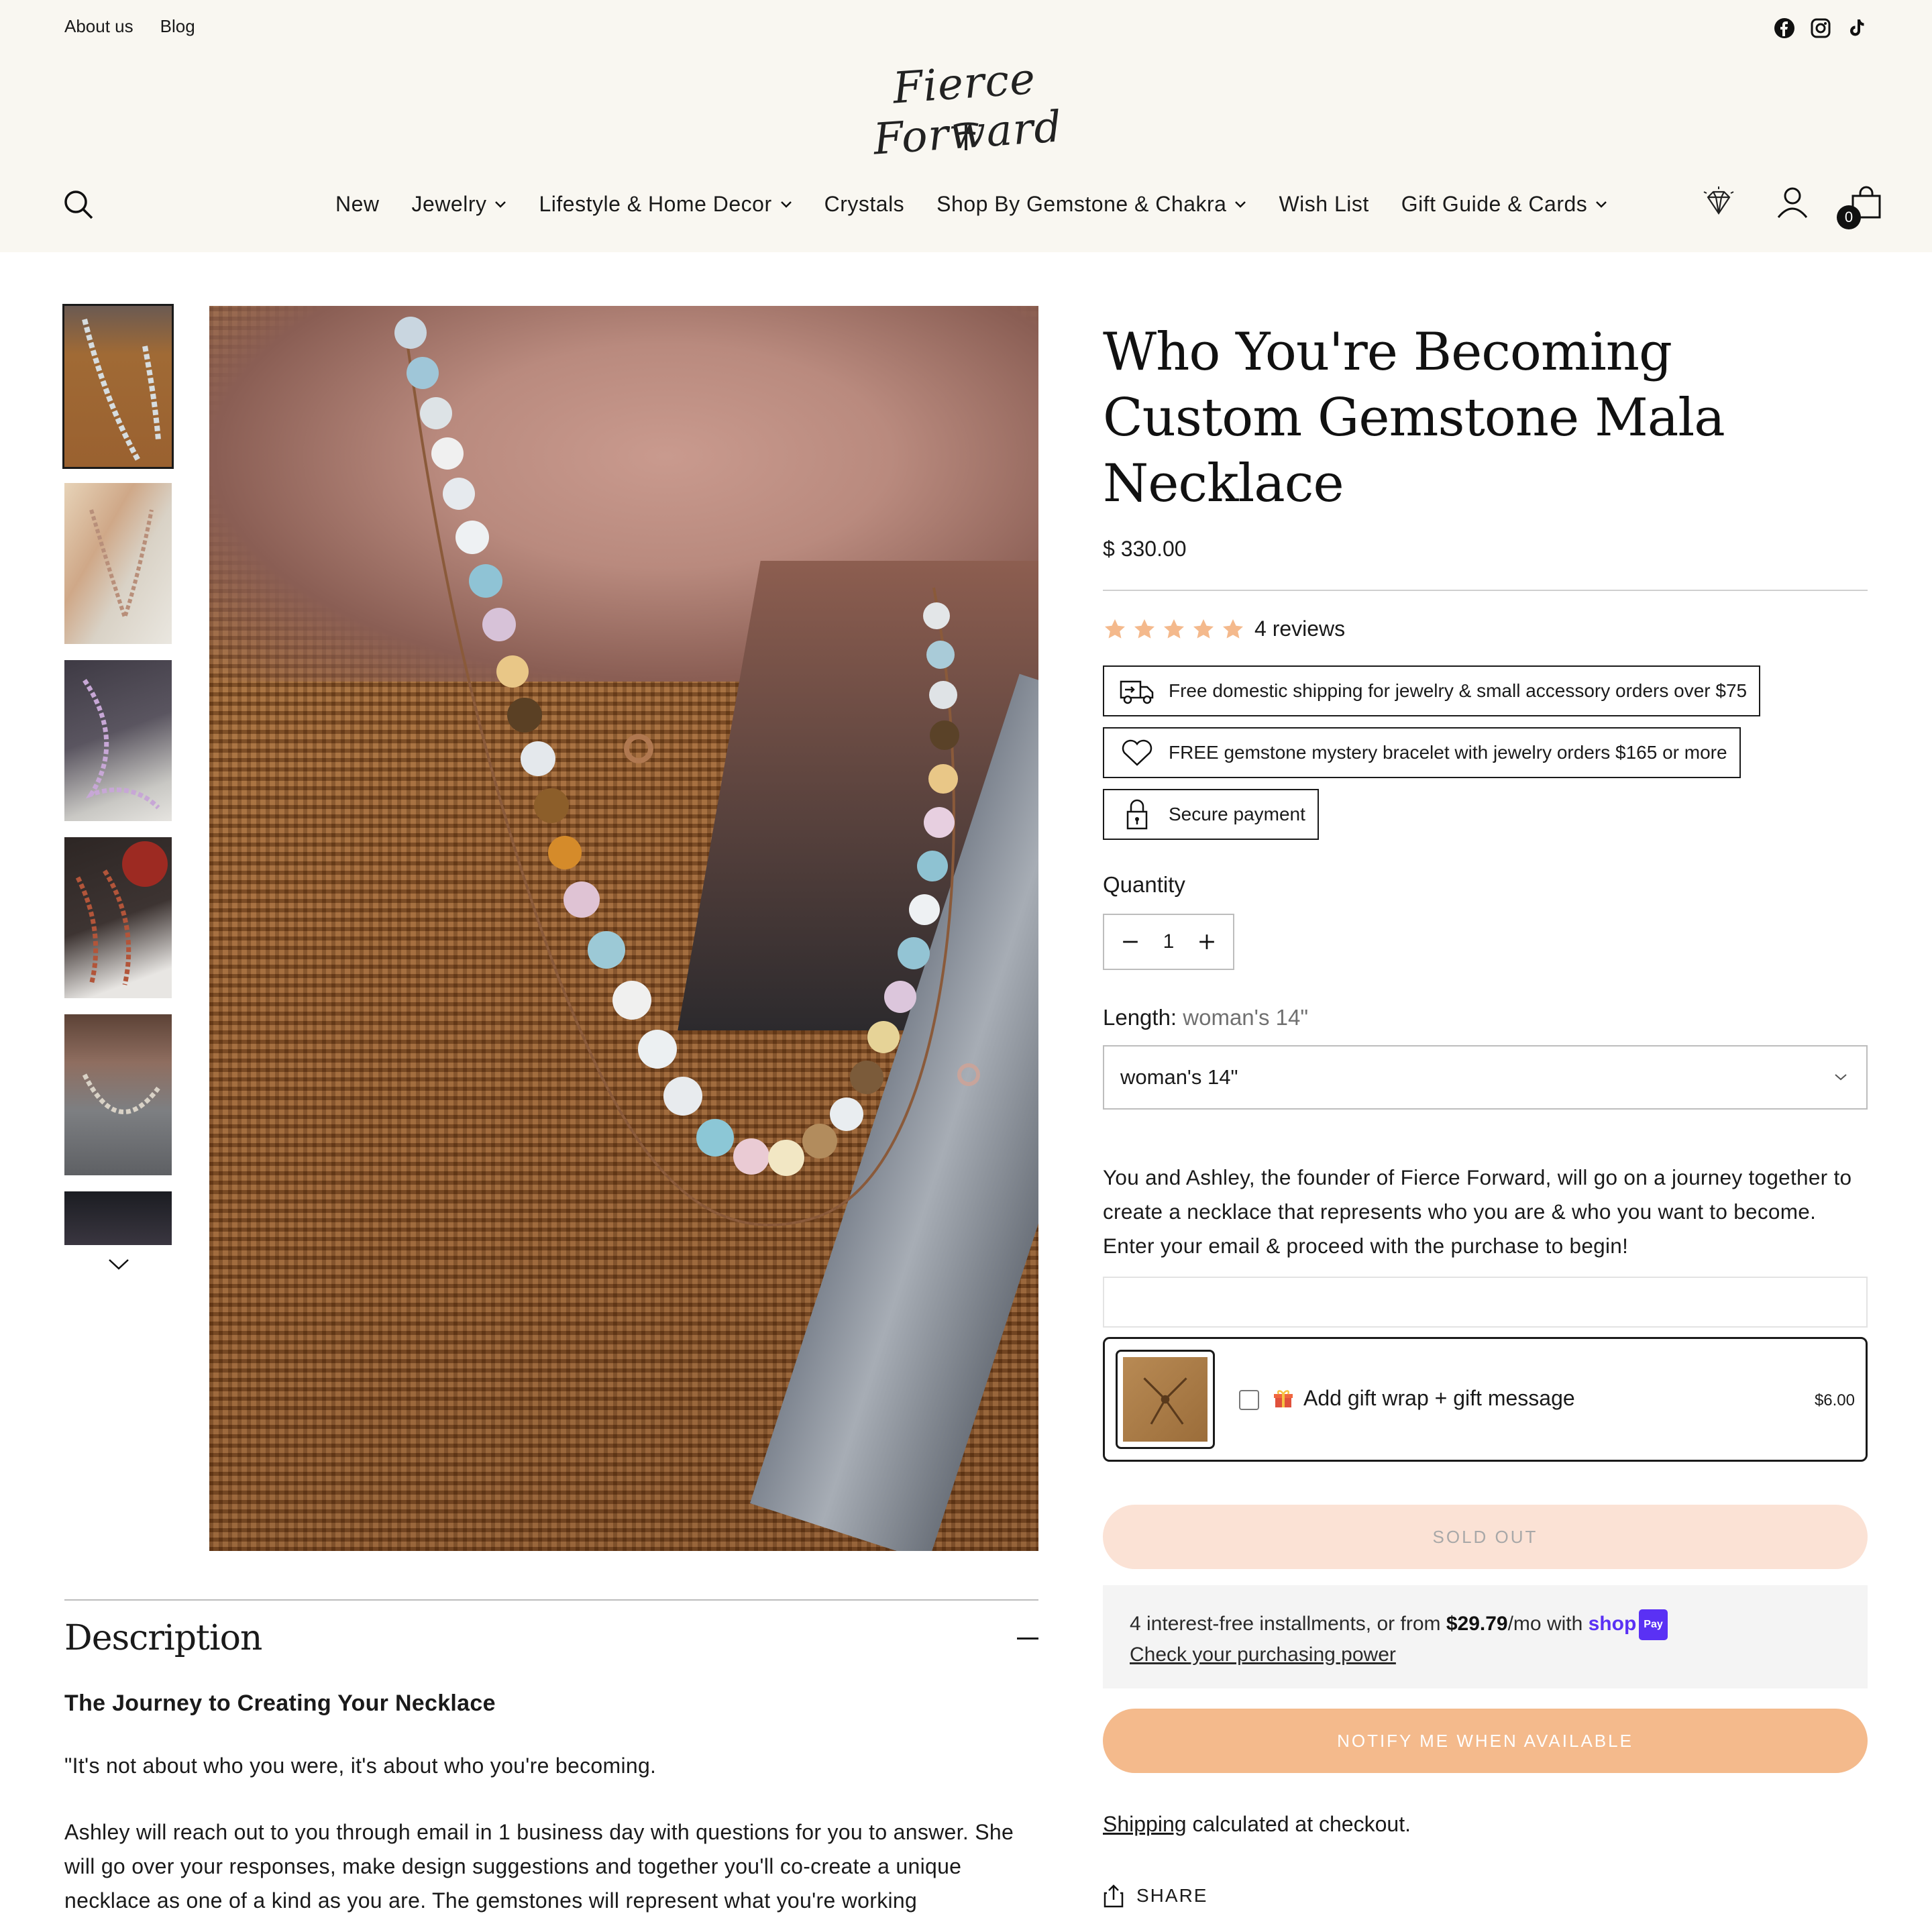  What do you see at coordinates (449, 204) in the screenshot?
I see `nav-label: Jewelry` at bounding box center [449, 204].